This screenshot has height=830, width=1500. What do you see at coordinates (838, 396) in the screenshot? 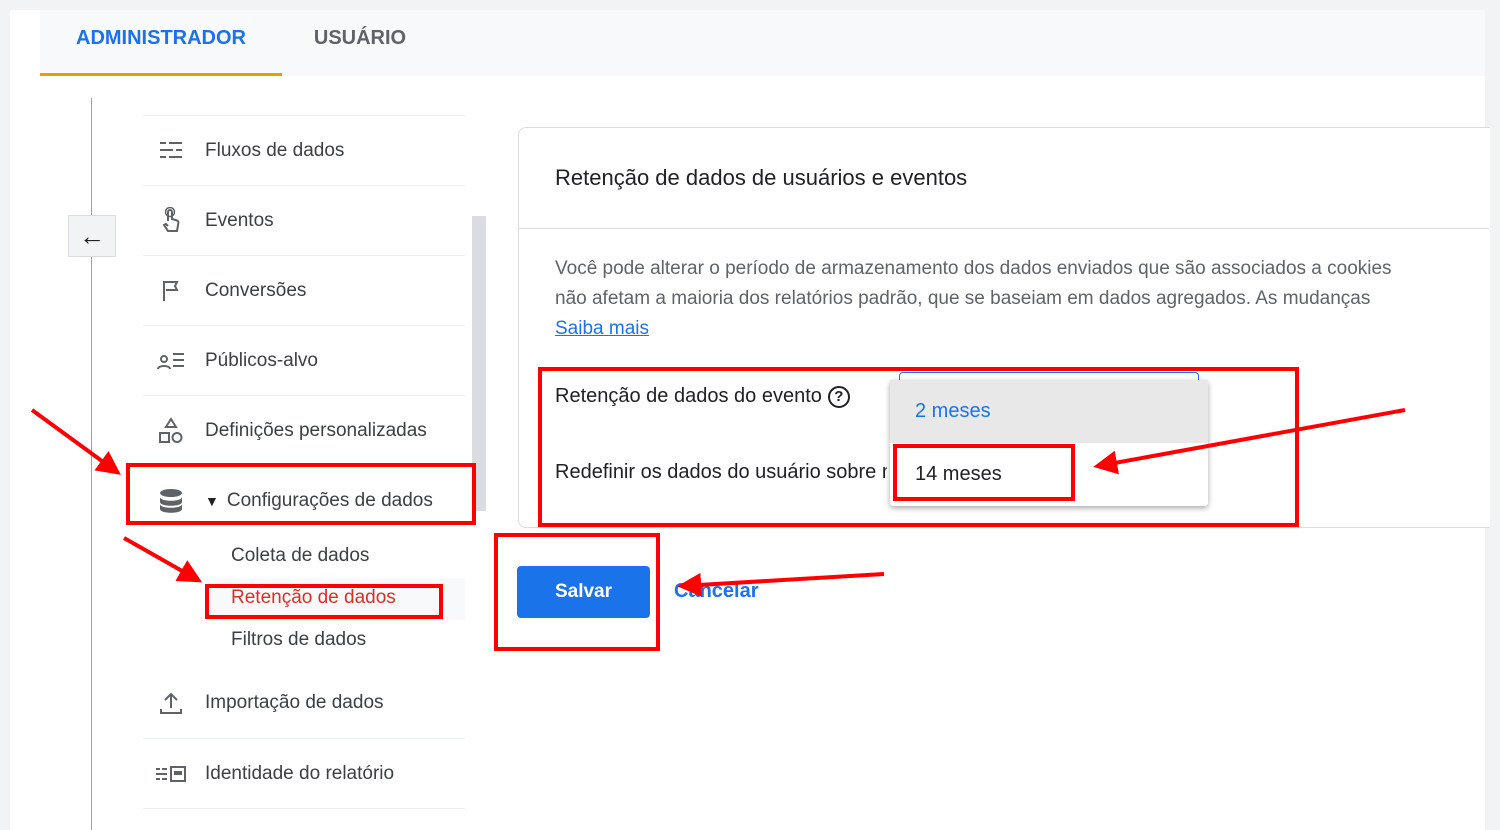
I see `help-icon: ?` at bounding box center [838, 396].